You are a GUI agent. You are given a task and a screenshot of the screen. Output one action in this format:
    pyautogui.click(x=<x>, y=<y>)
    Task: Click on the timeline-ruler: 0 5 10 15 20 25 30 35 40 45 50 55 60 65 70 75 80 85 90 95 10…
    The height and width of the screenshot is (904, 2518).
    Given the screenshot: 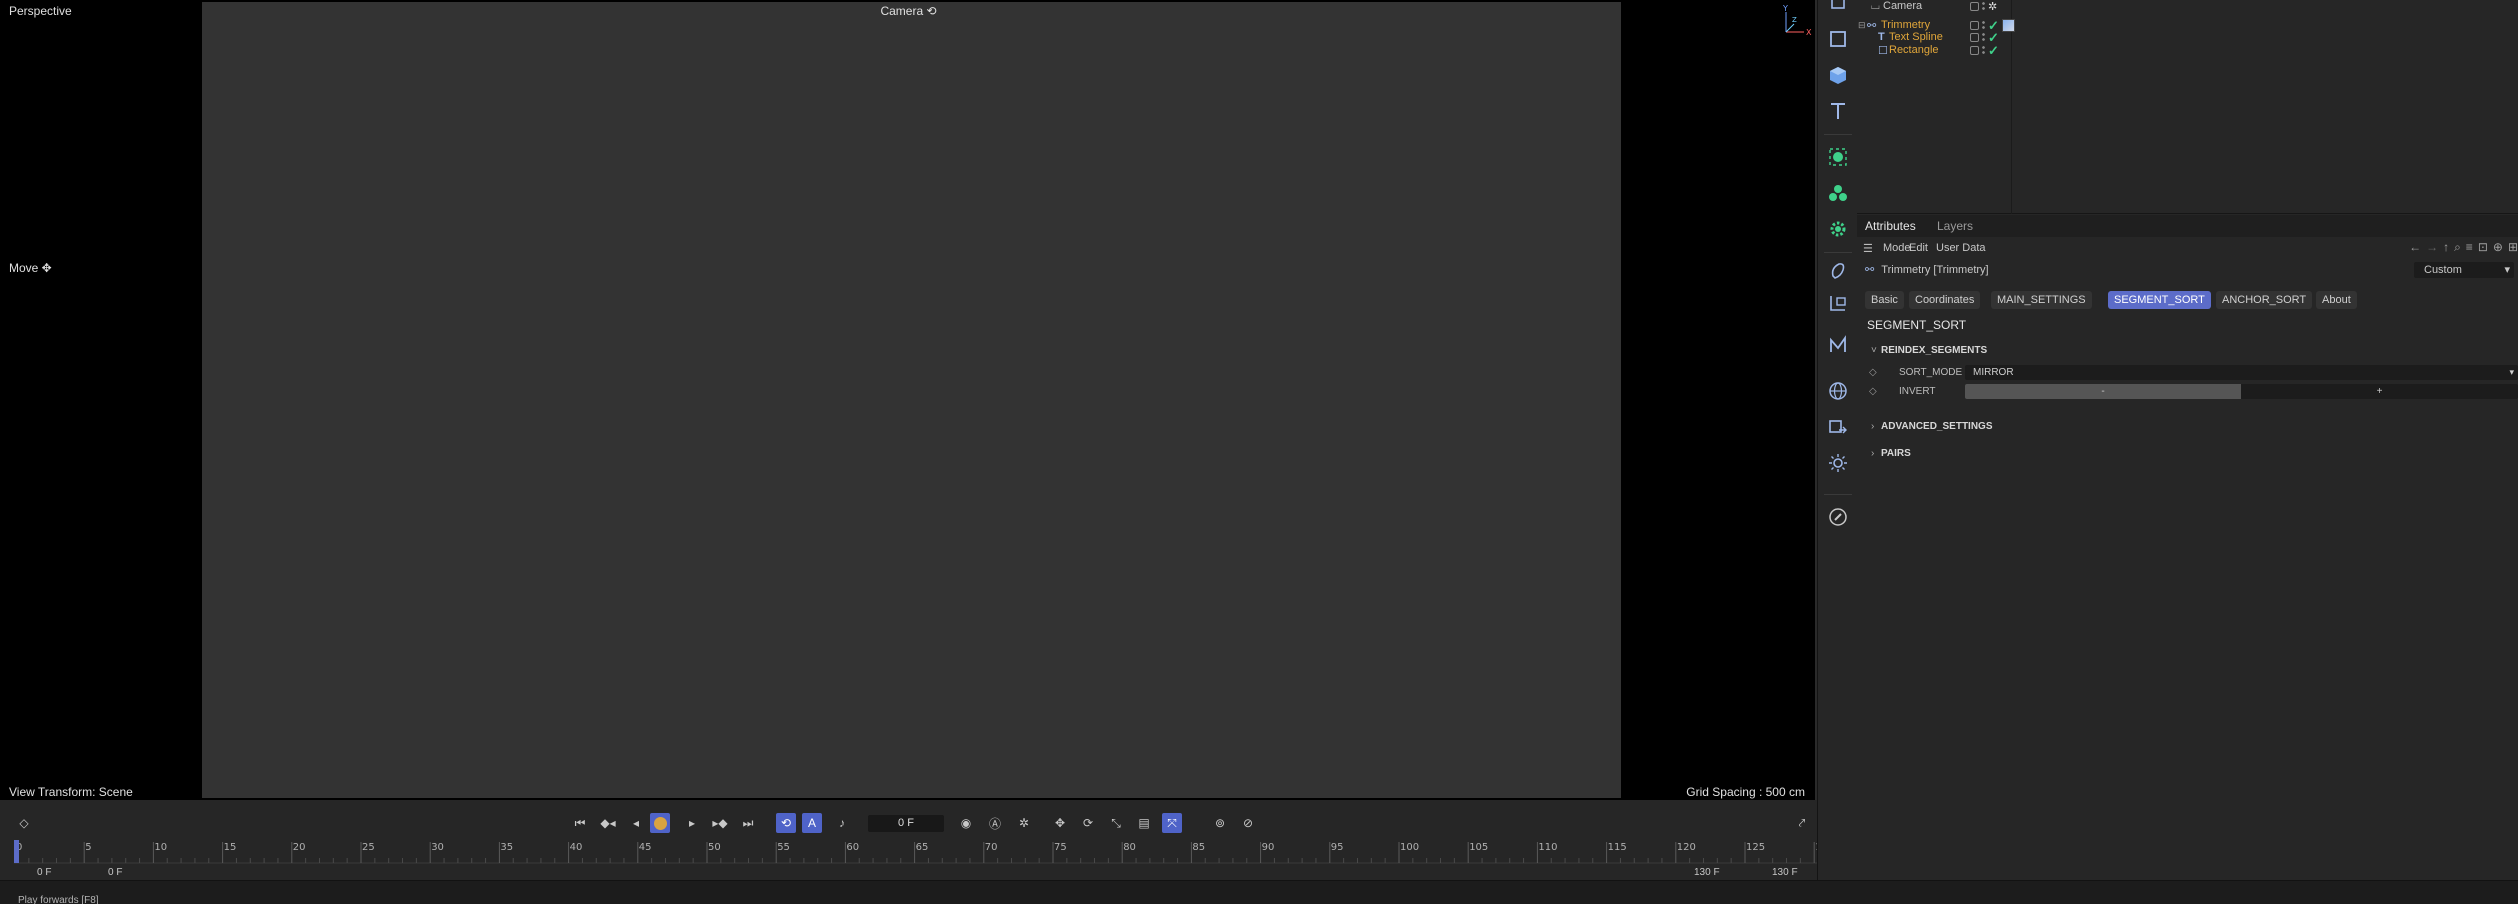 What is the action you would take?
    pyautogui.click(x=924, y=852)
    